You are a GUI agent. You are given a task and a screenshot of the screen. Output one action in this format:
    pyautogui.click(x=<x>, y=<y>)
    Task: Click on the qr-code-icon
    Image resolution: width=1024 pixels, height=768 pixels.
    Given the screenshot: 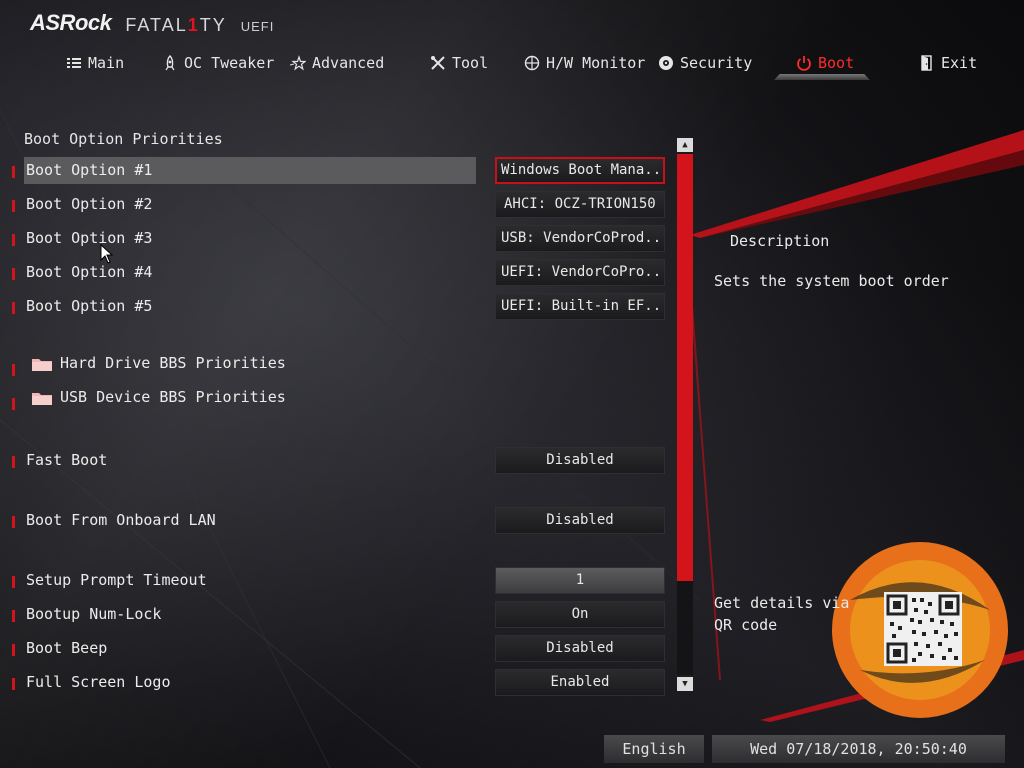 What is the action you would take?
    pyautogui.click(x=923, y=629)
    